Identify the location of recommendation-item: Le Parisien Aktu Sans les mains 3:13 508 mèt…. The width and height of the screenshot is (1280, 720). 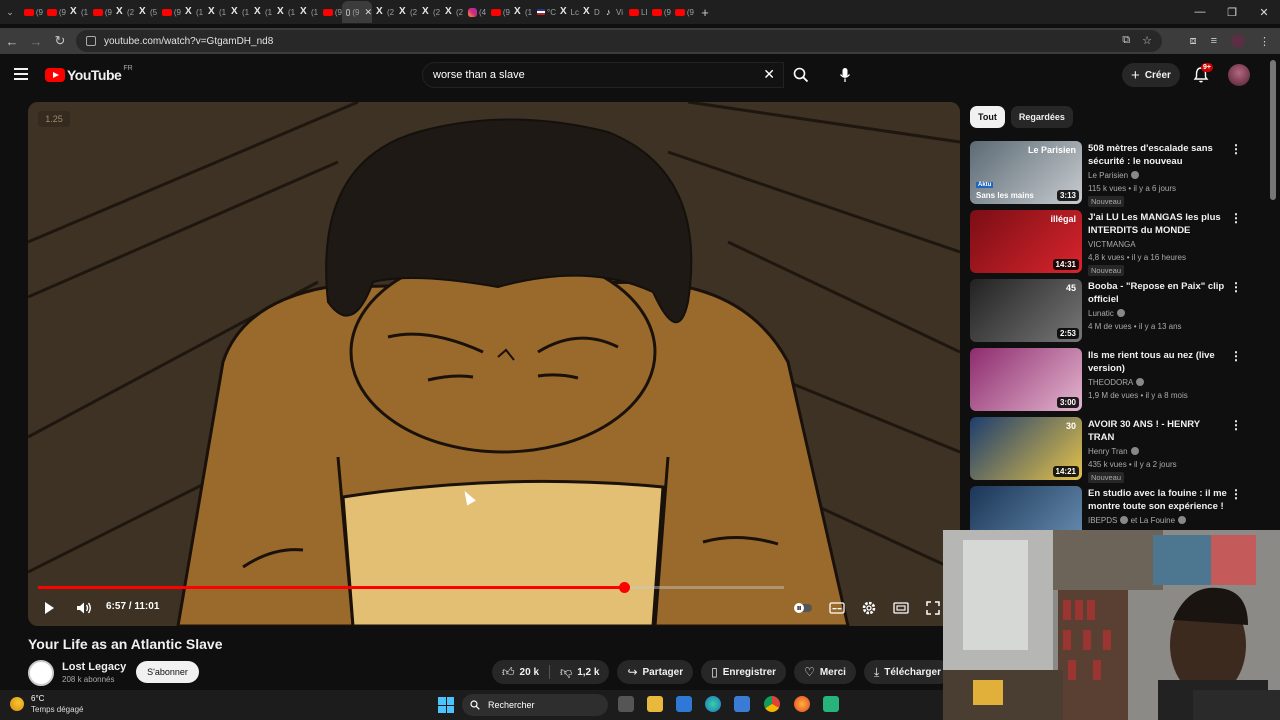
(1108, 175).